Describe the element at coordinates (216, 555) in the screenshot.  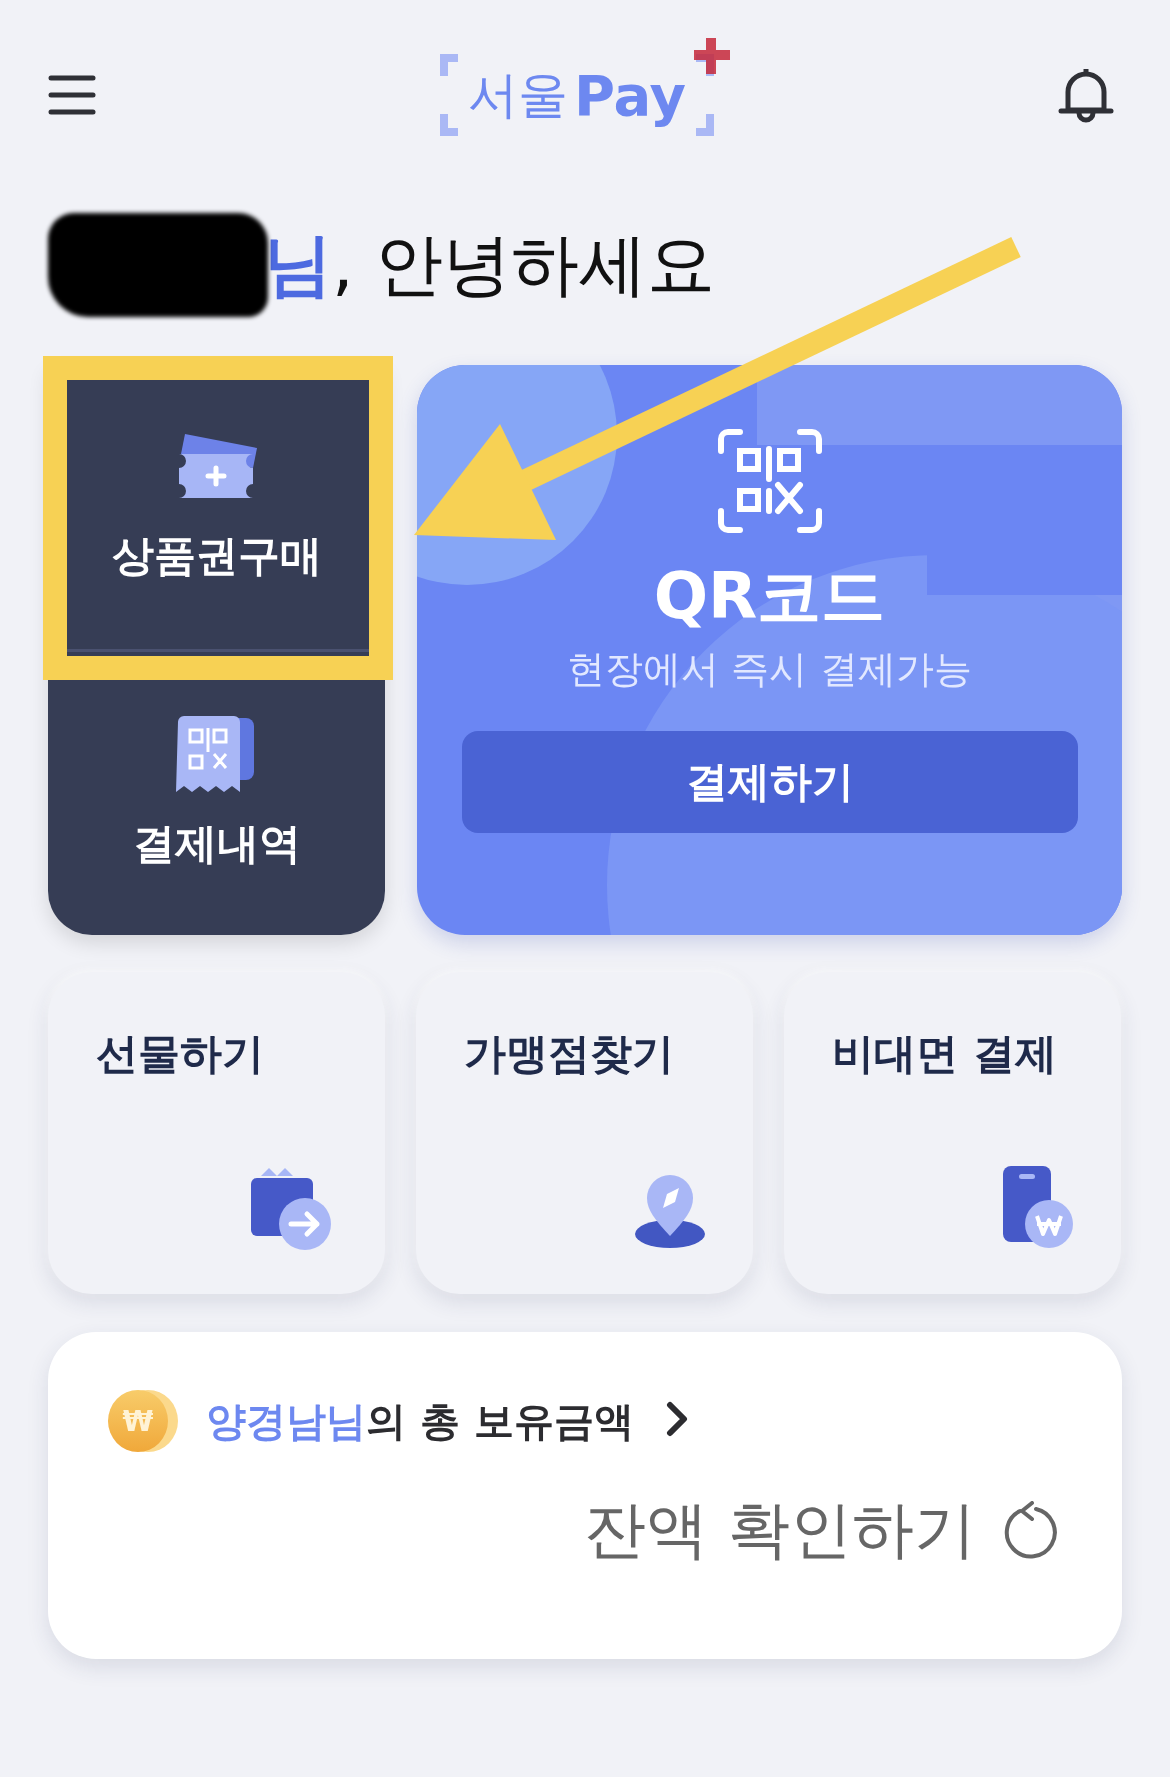
I see `menu-label: 상품권구매` at that location.